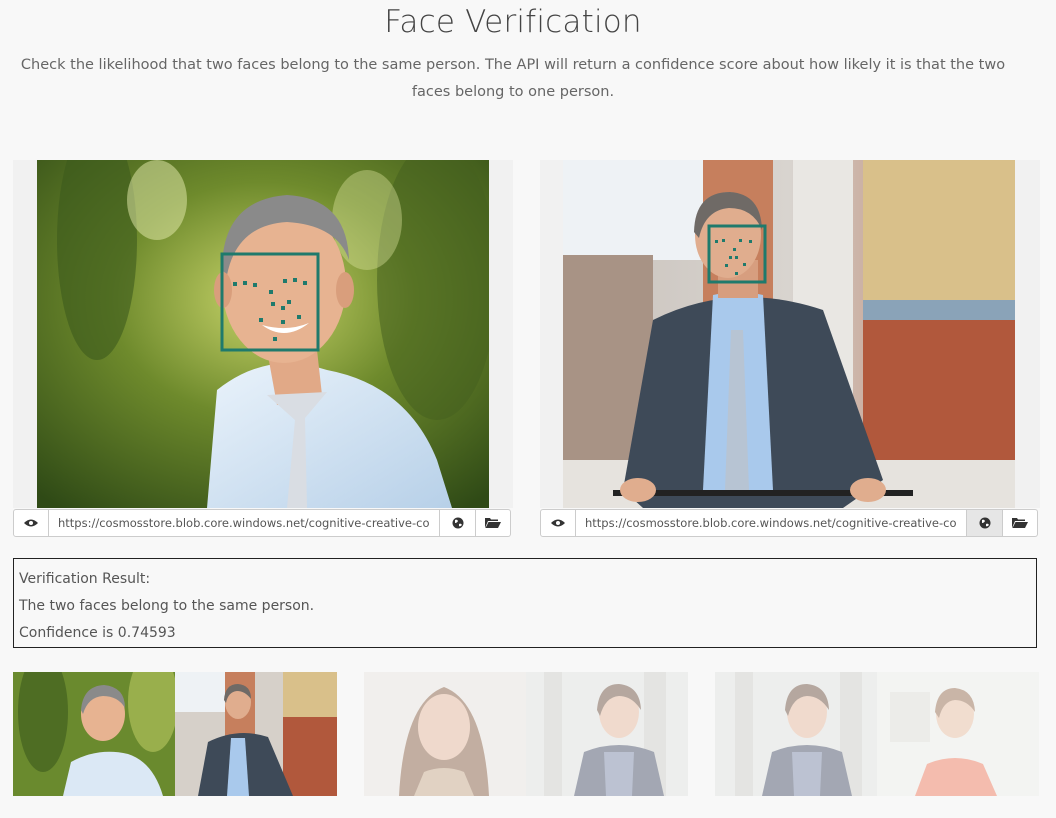 Image resolution: width=1056 pixels, height=818 pixels. Describe the element at coordinates (97, 633) in the screenshot. I see `result-confidence: Confidence is 0.74593` at that location.